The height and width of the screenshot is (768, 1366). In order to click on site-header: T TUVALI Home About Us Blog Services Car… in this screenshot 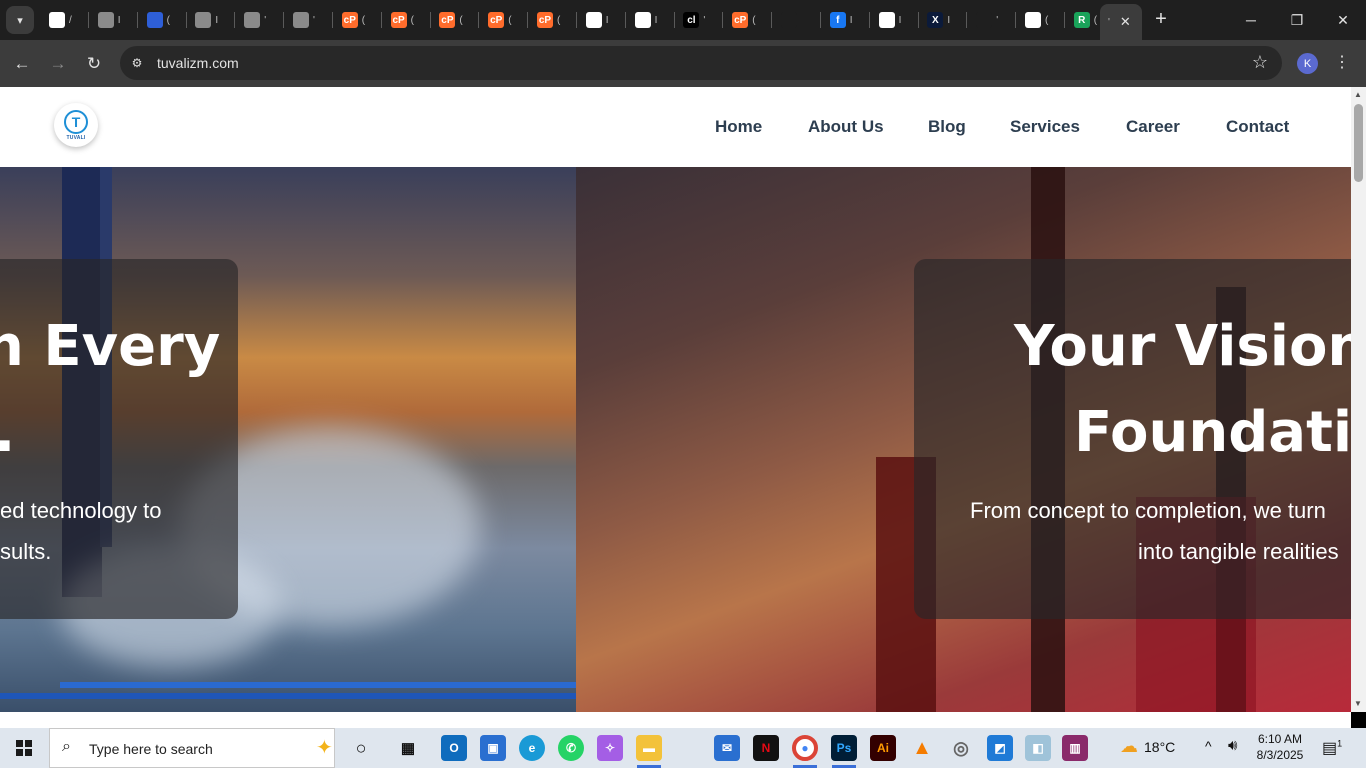, I will do `click(675, 127)`.